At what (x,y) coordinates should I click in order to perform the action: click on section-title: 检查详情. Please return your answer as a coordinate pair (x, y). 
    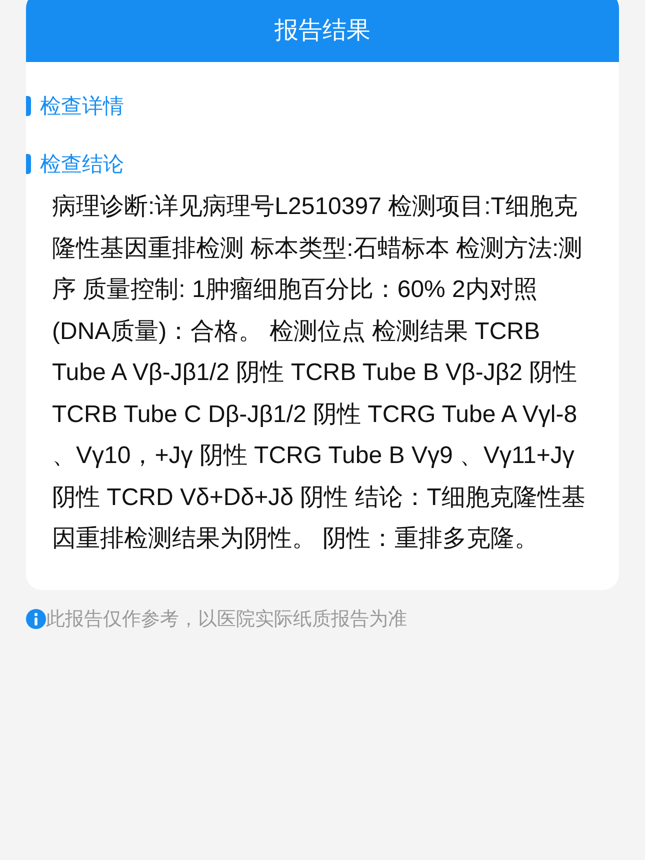
    Looking at the image, I should click on (82, 107).